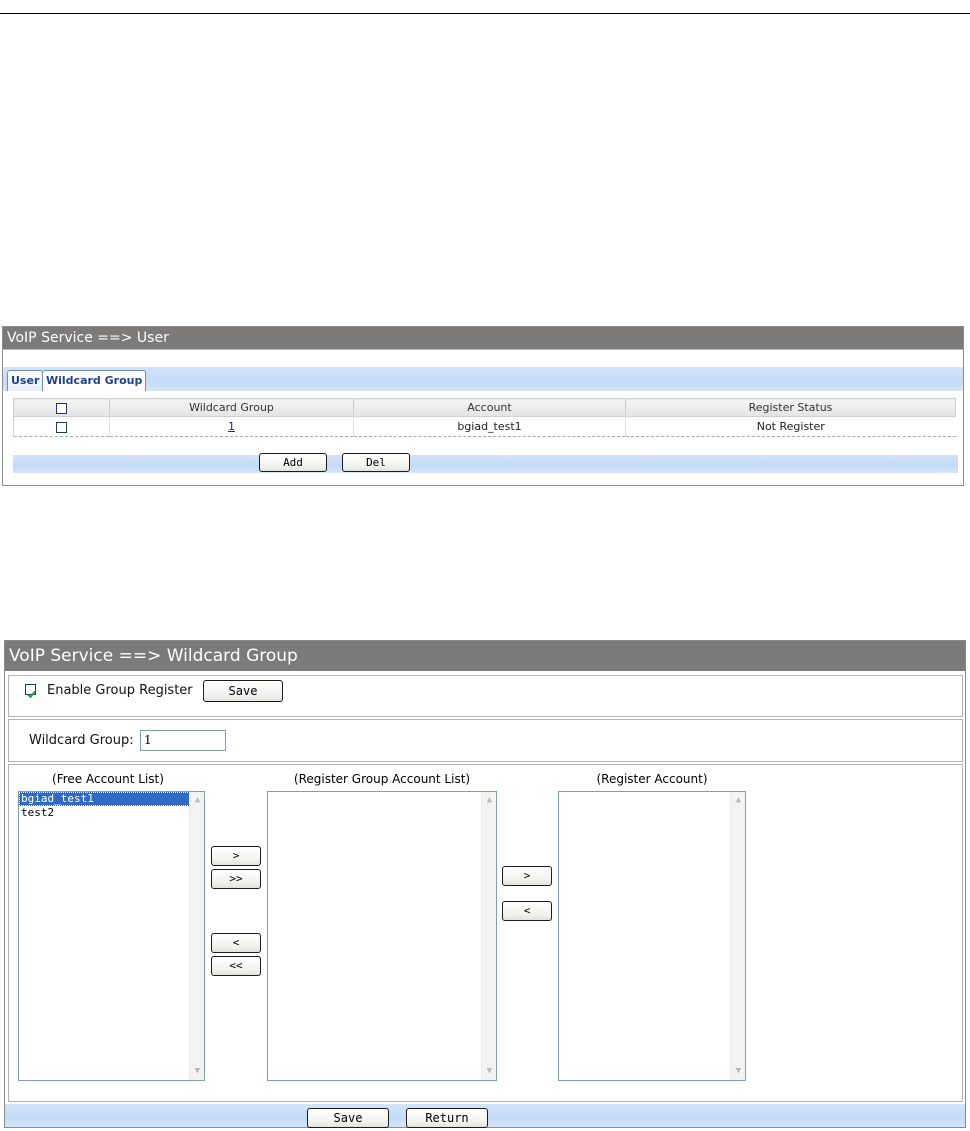 Image resolution: width=970 pixels, height=1131 pixels. Describe the element at coordinates (447, 1118) in the screenshot. I see `return-button: Return` at that location.